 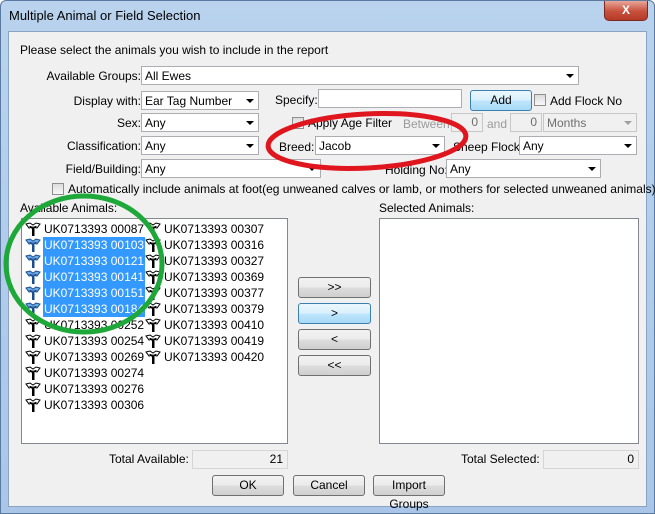 I want to click on breed-label: Breed:, so click(x=297, y=147).